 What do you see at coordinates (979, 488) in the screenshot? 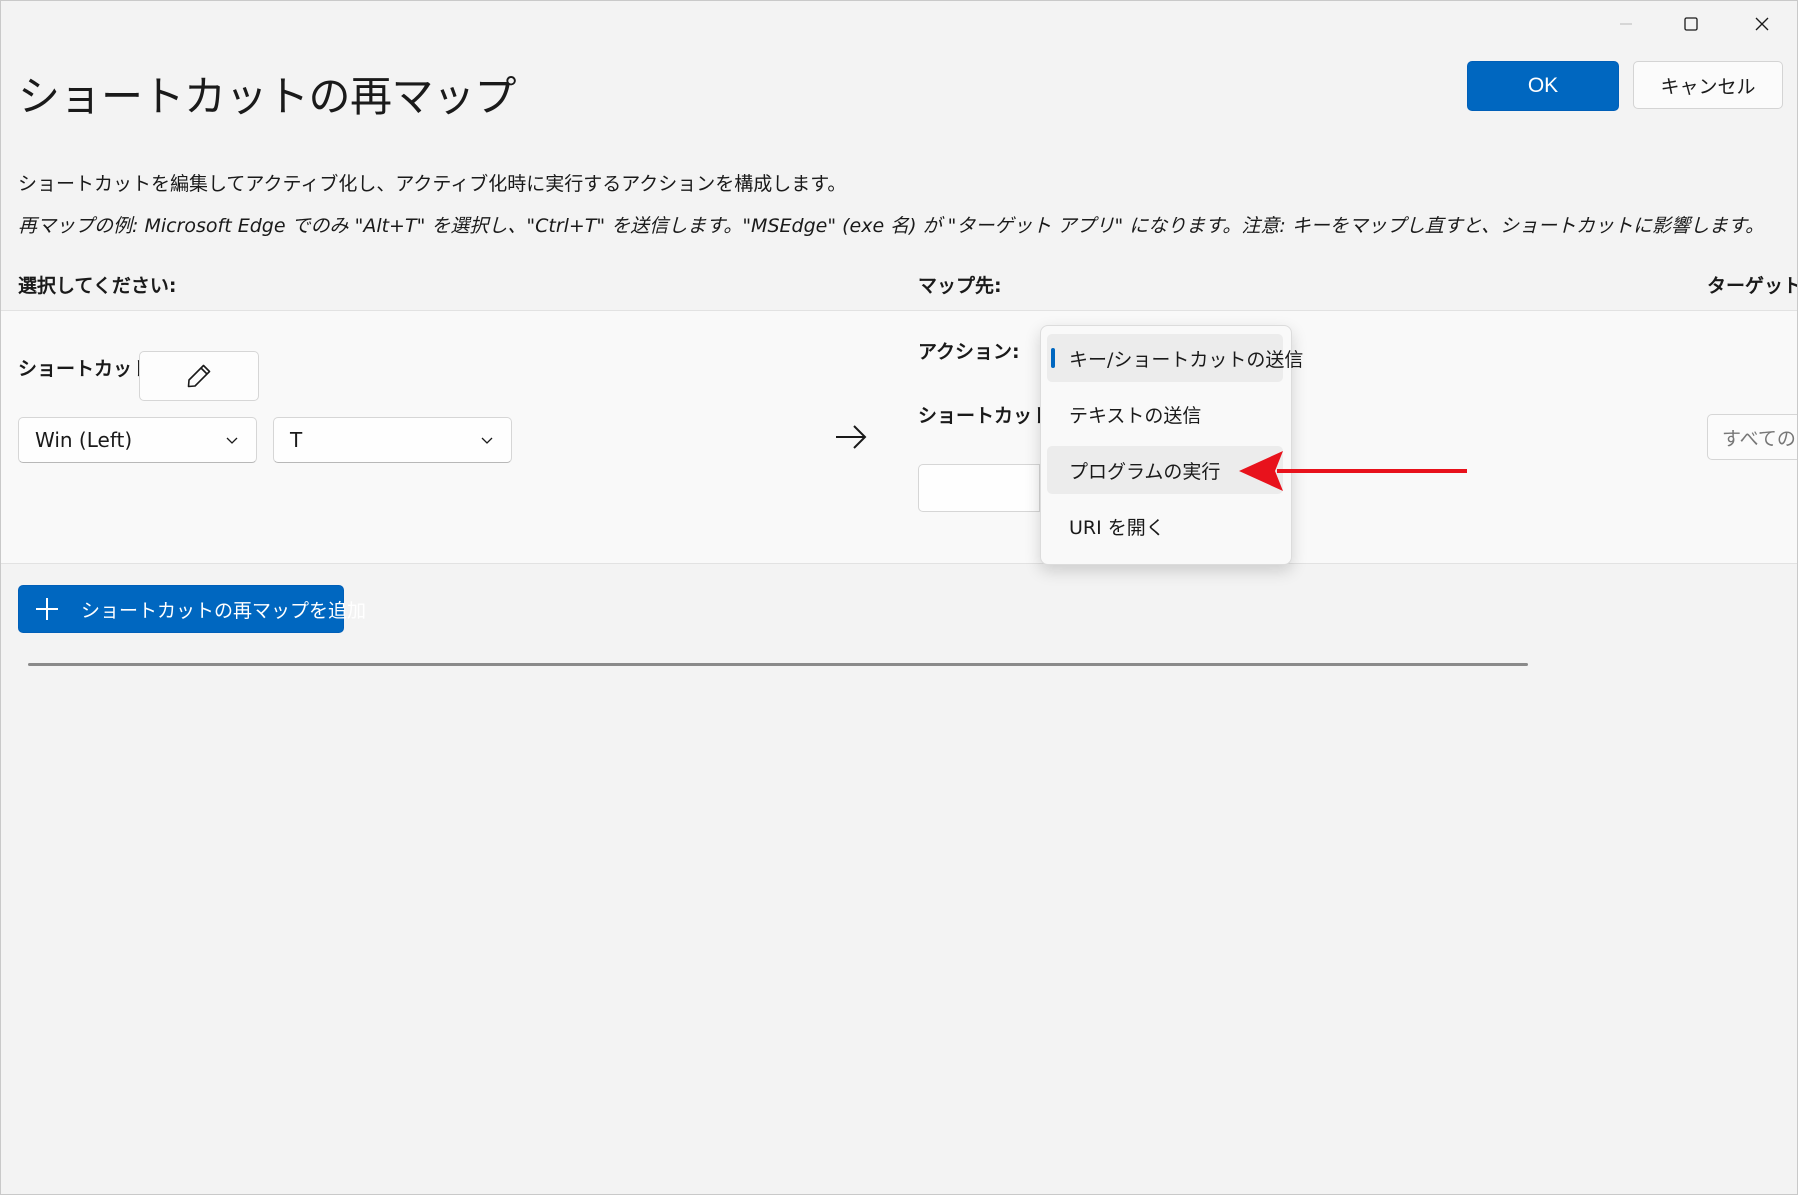
I see `mapped-shortcut-input` at bounding box center [979, 488].